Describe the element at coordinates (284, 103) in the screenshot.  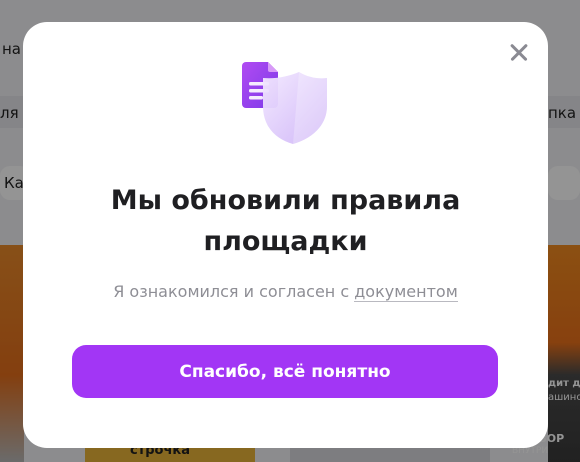
I see `document-shield-icon` at that location.